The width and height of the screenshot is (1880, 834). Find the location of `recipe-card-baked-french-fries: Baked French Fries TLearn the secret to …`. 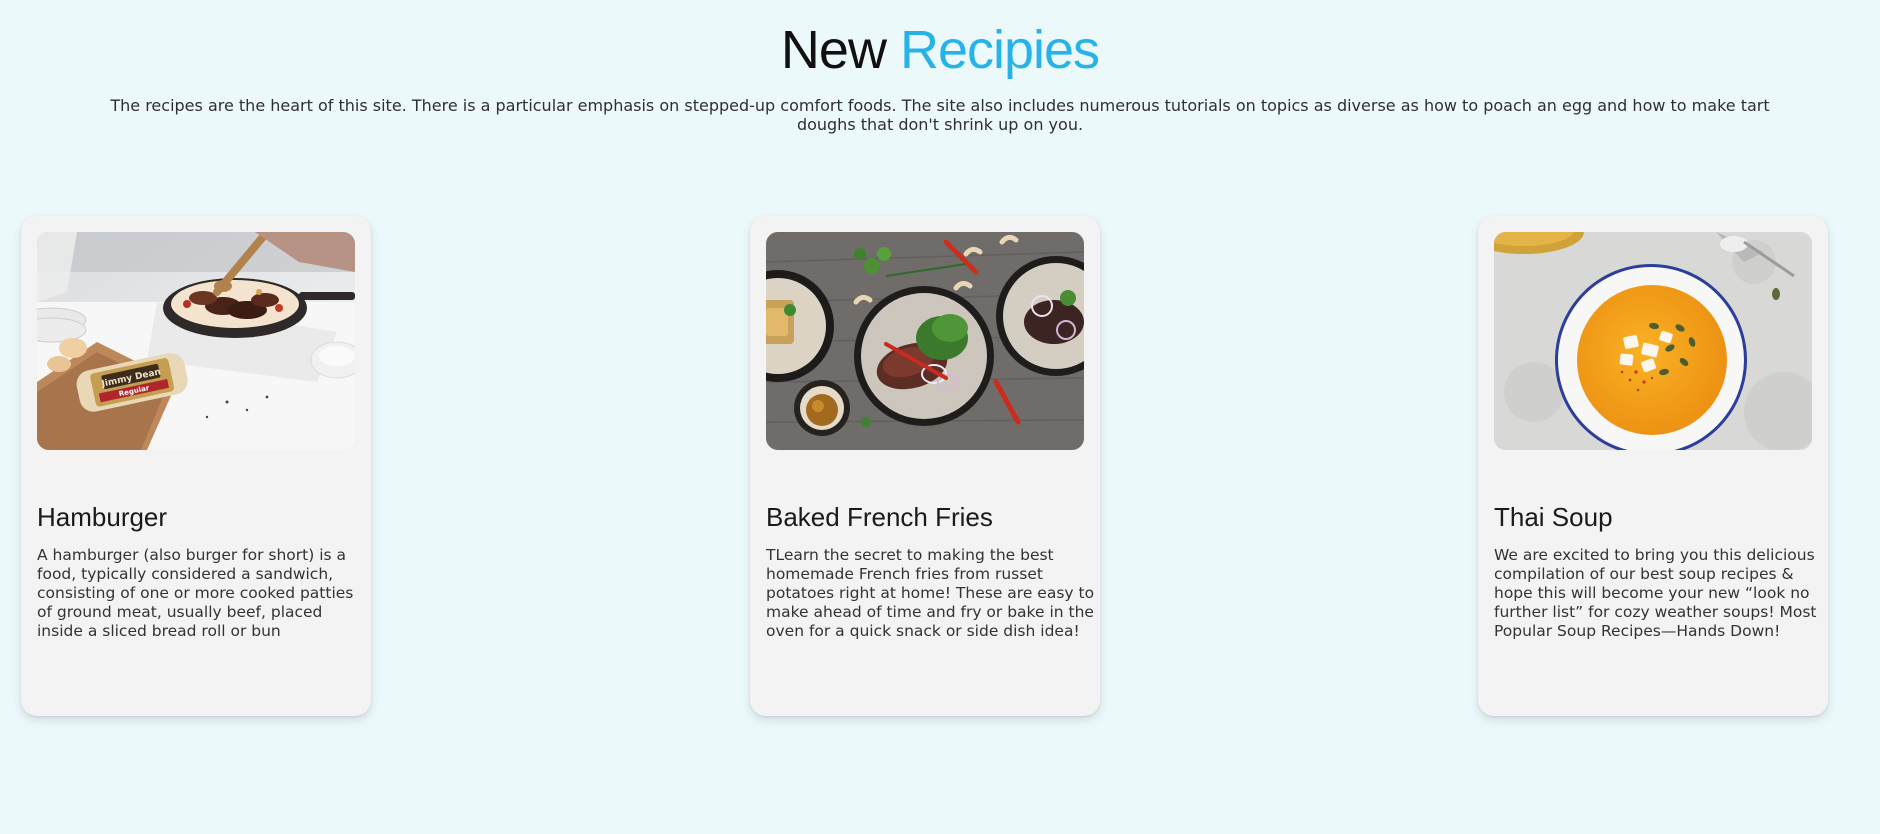

recipe-card-baked-french-fries: Baked French Fries TLearn the secret to … is located at coordinates (925, 466).